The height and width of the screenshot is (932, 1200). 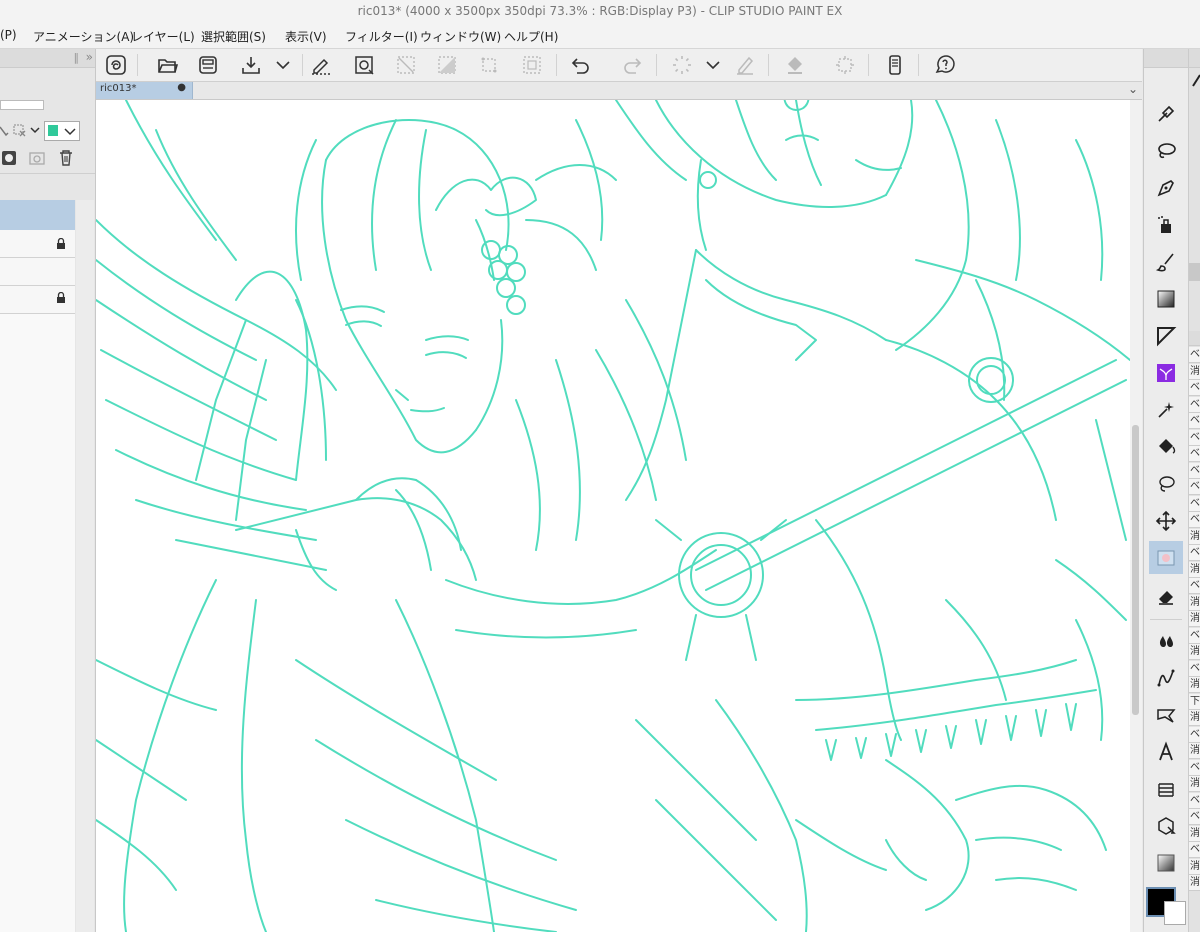 I want to click on clear-layer-icon, so click(x=745, y=65).